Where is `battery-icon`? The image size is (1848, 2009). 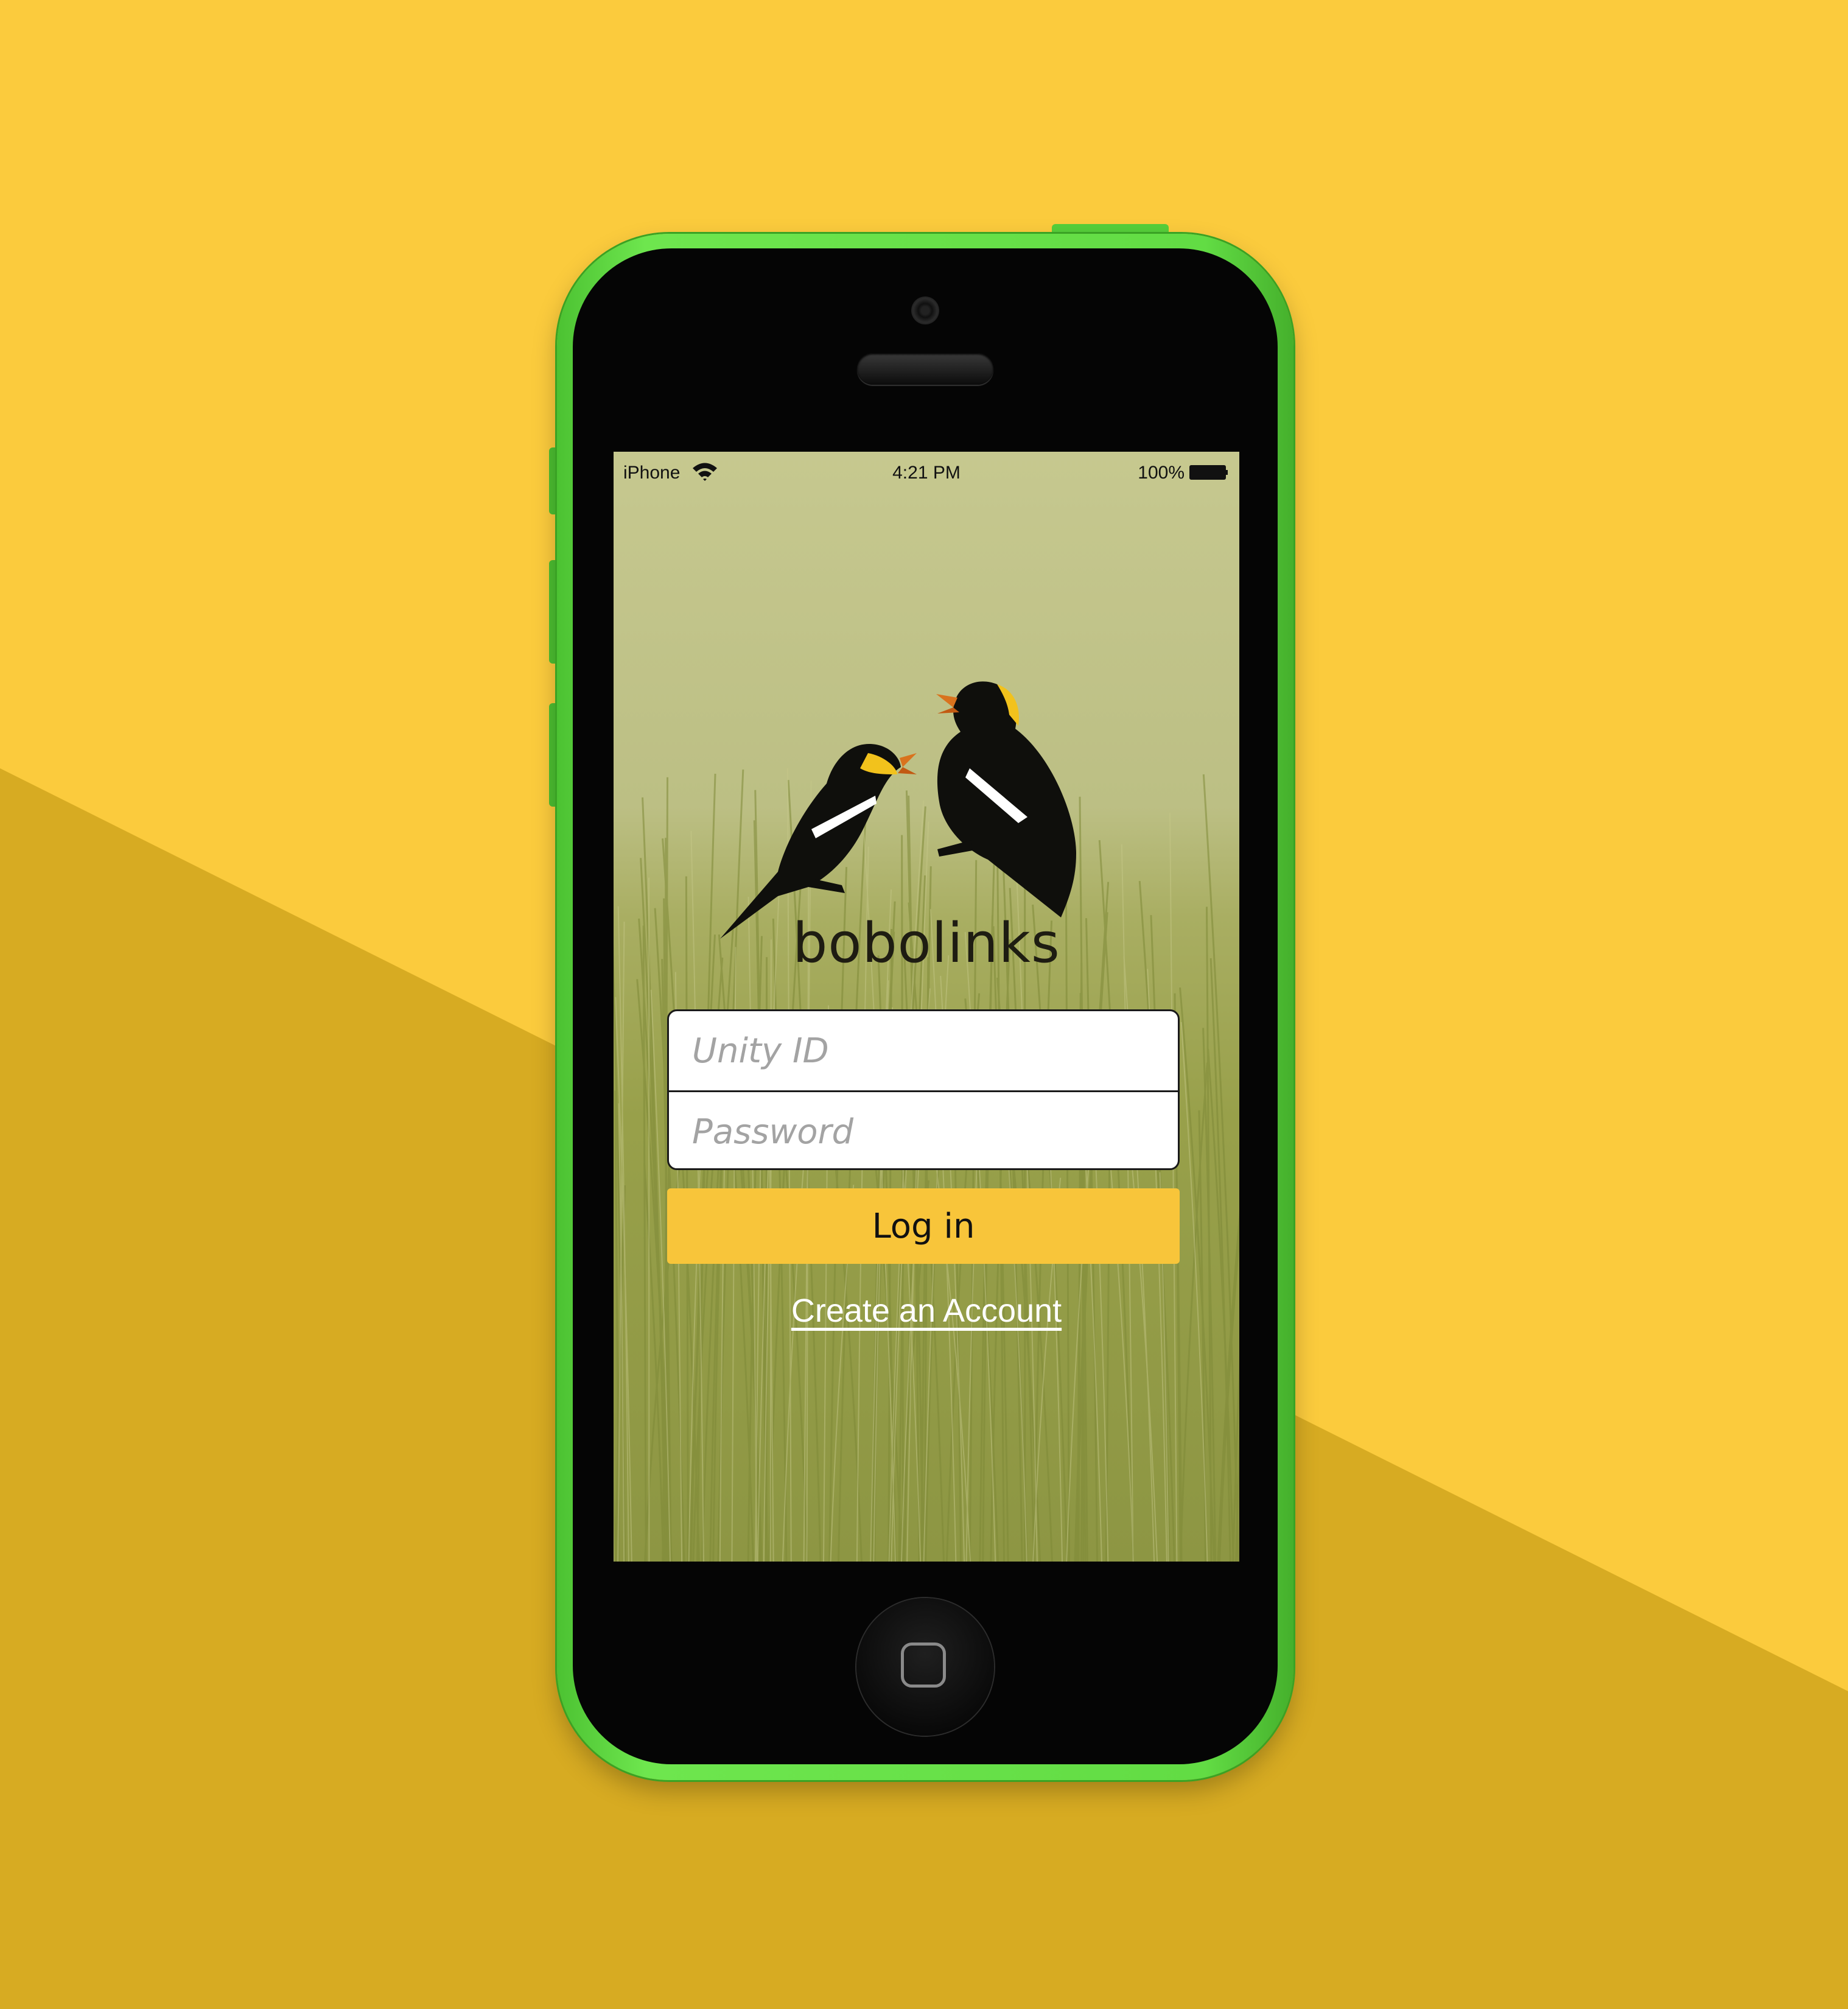
battery-icon is located at coordinates (1208, 472).